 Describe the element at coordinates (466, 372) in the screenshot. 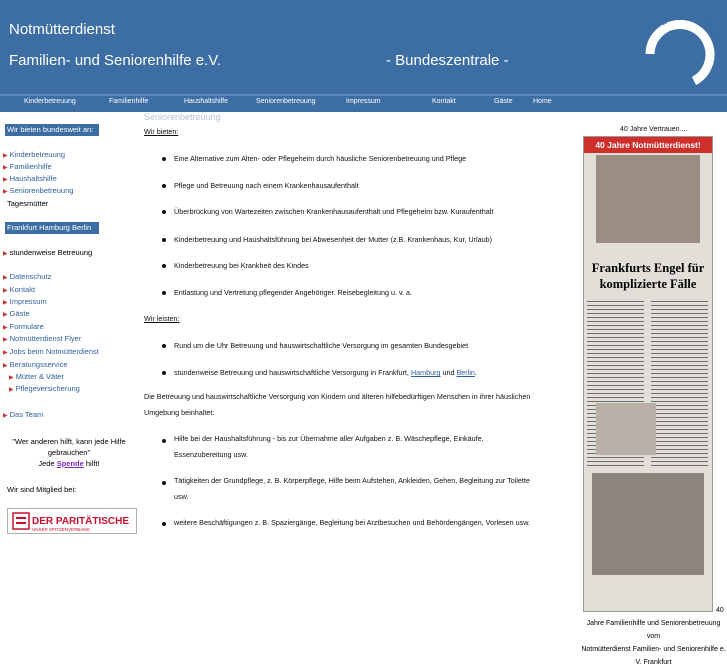

I see `link-berlin: Berlin` at that location.